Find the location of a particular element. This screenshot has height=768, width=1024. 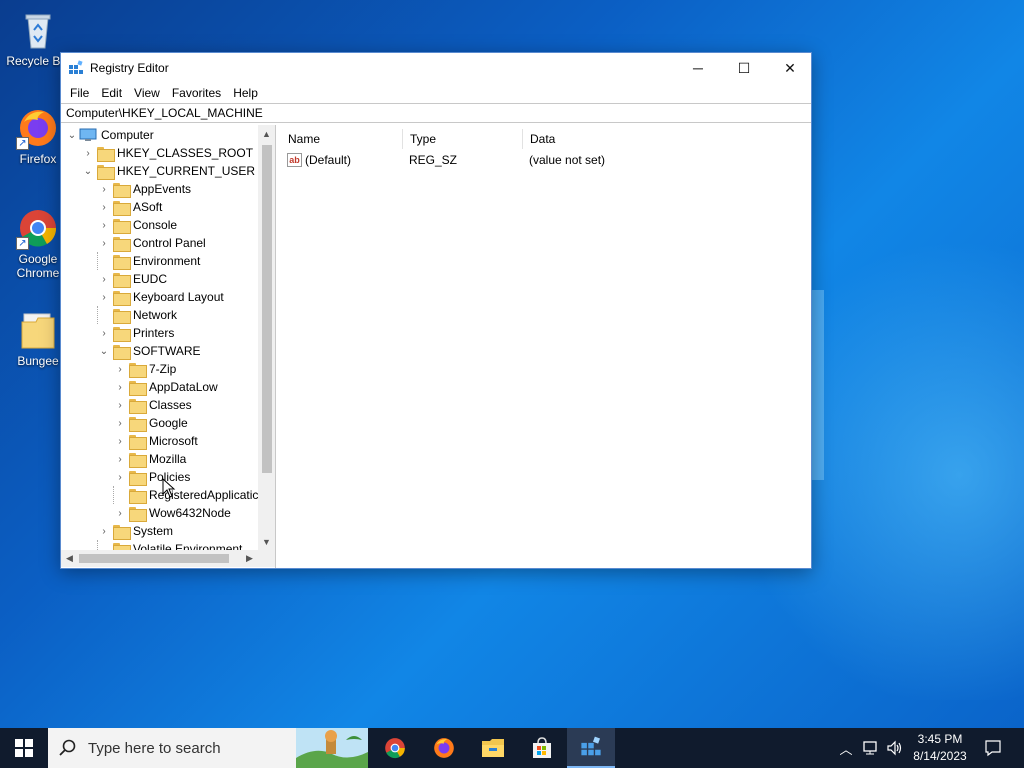

desktop-icon-label: Google Chrome is located at coordinates (38, 266).